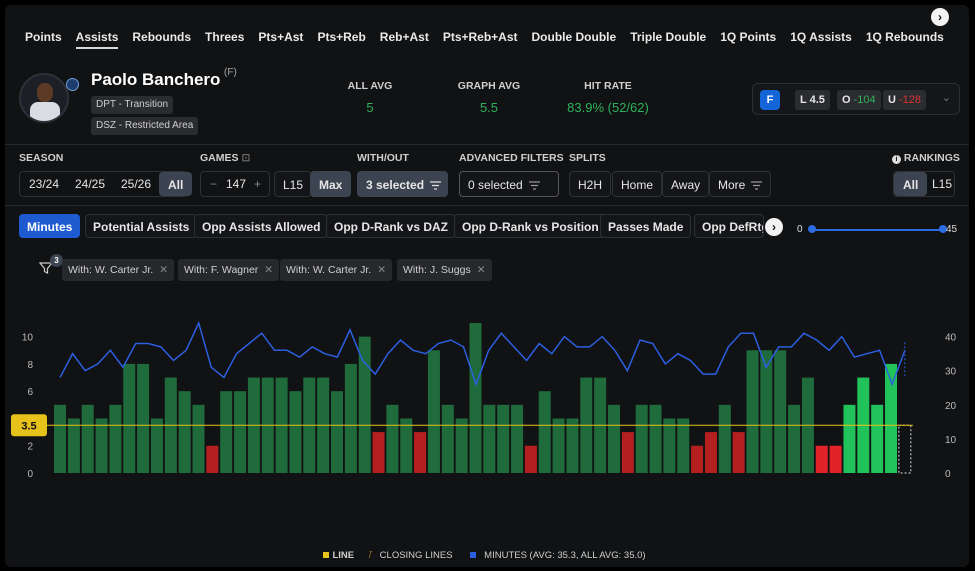  I want to click on split-home: Home, so click(637, 184).